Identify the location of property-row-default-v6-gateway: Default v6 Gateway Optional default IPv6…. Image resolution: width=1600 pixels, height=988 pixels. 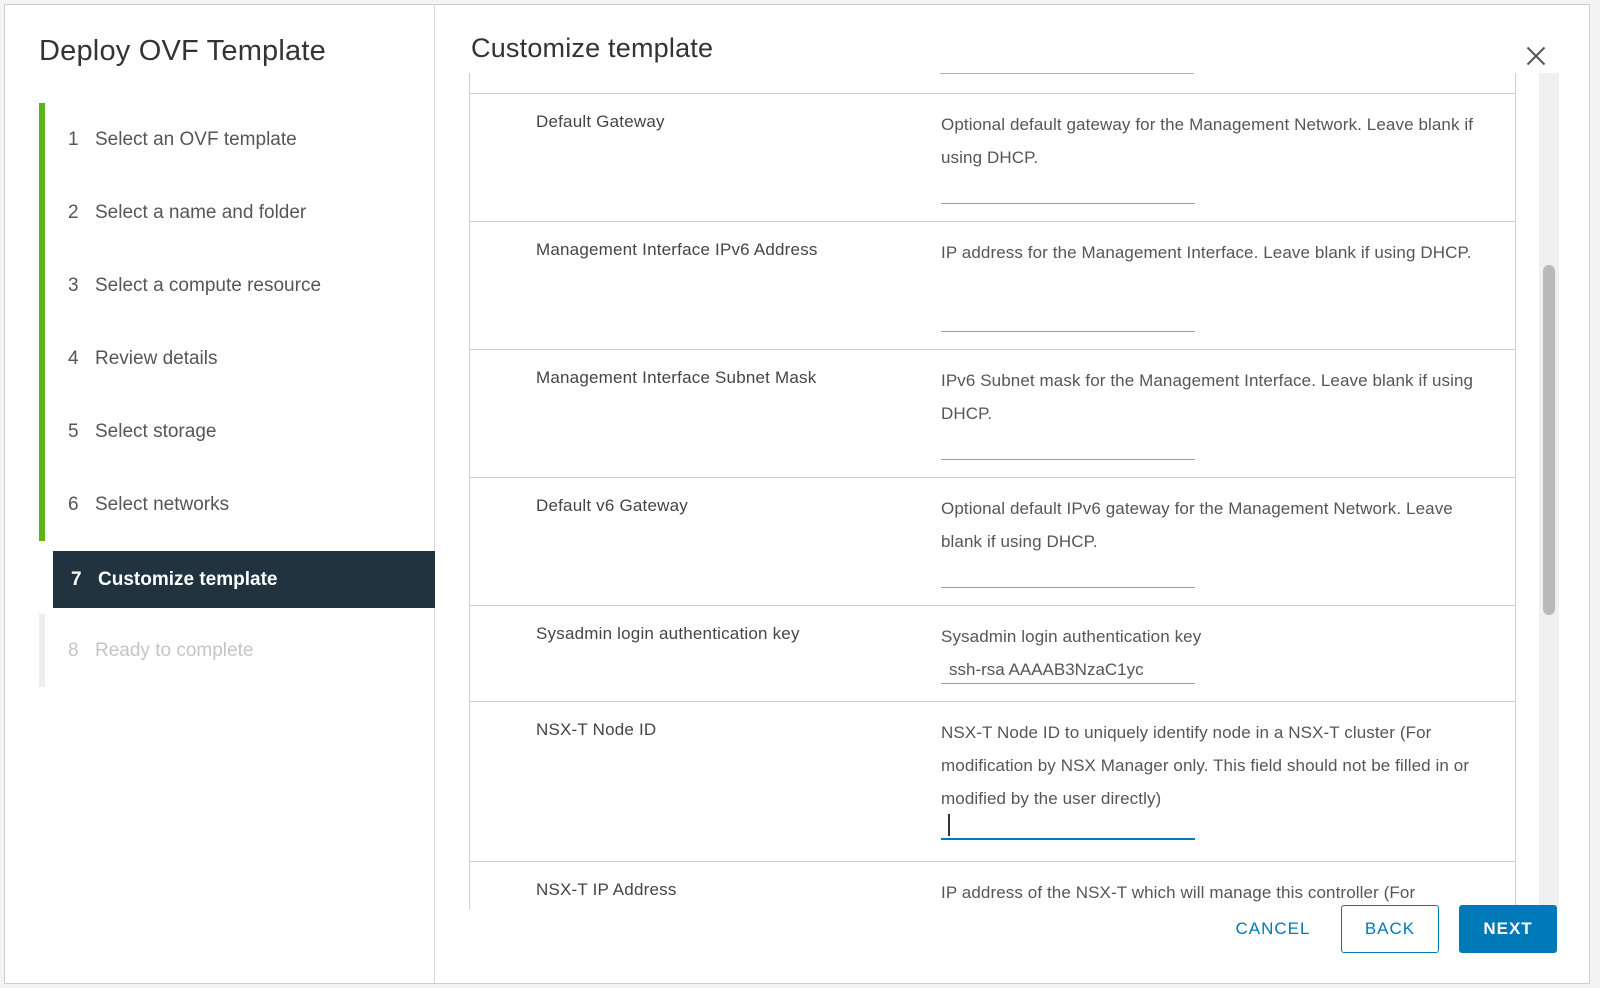
(992, 542).